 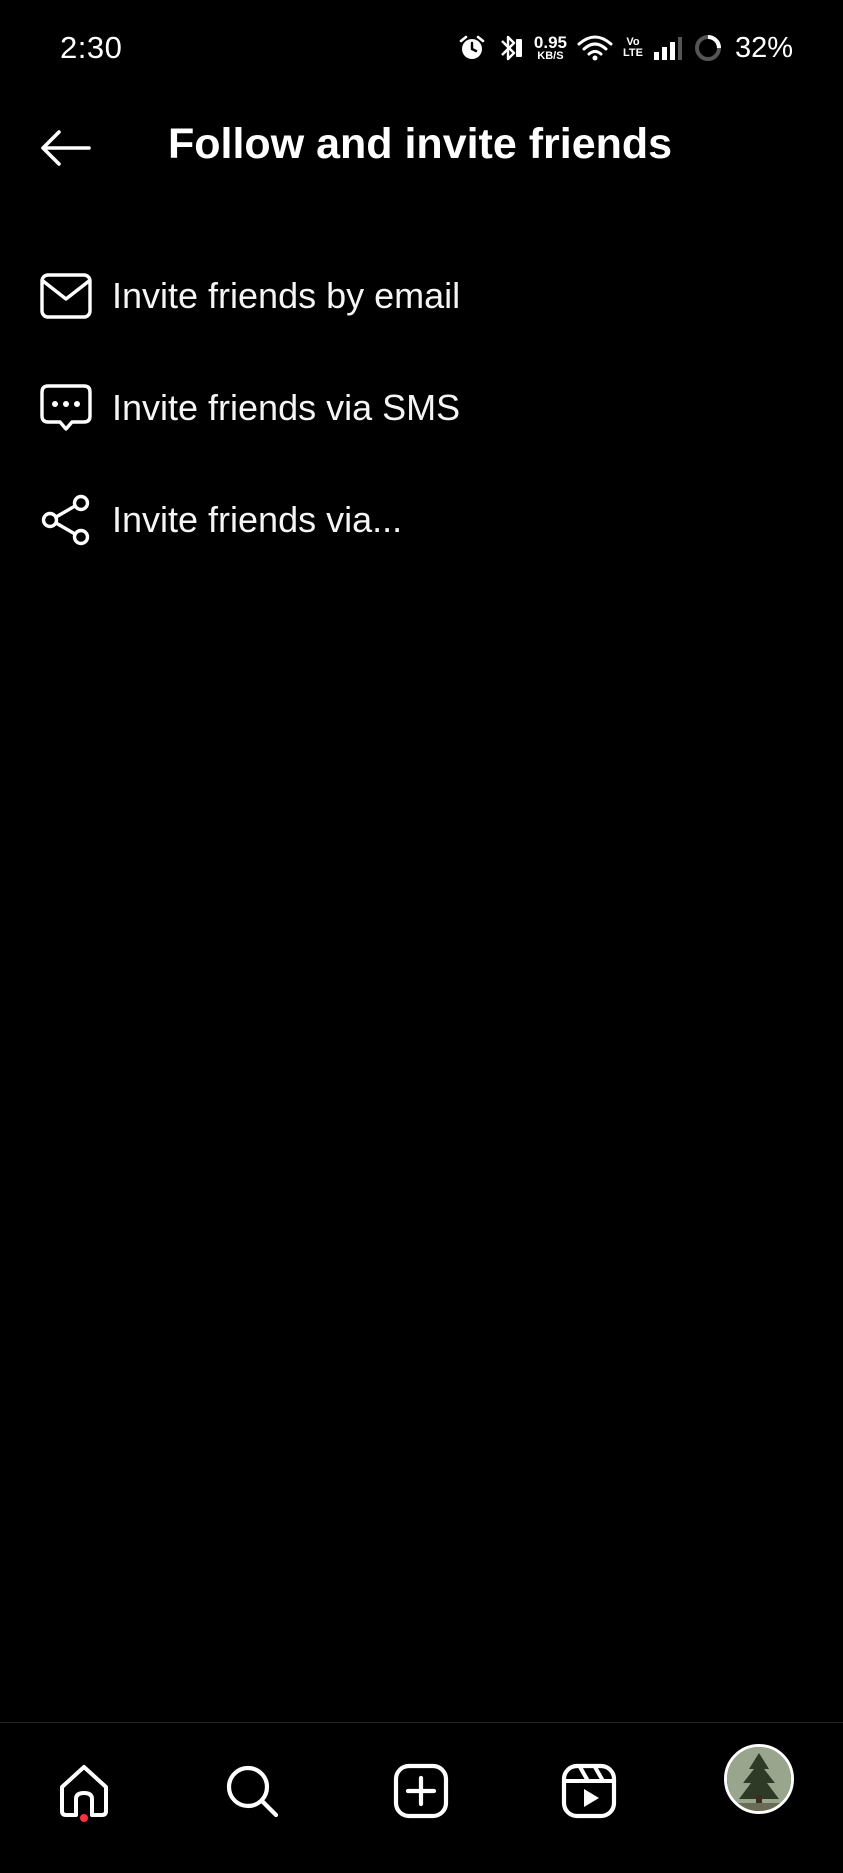 I want to click on battery-ring-icon, so click(x=708, y=48).